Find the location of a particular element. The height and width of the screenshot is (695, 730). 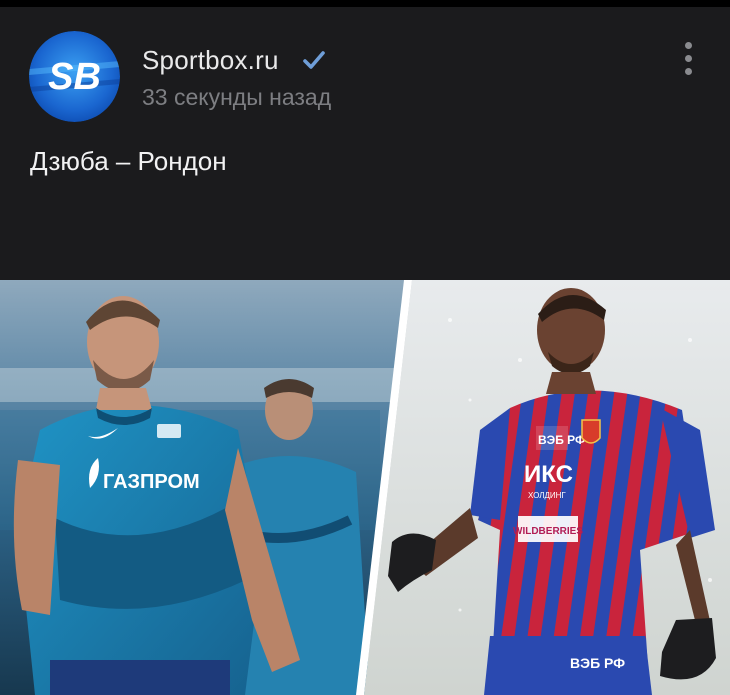

status-strip is located at coordinates (365, 3).